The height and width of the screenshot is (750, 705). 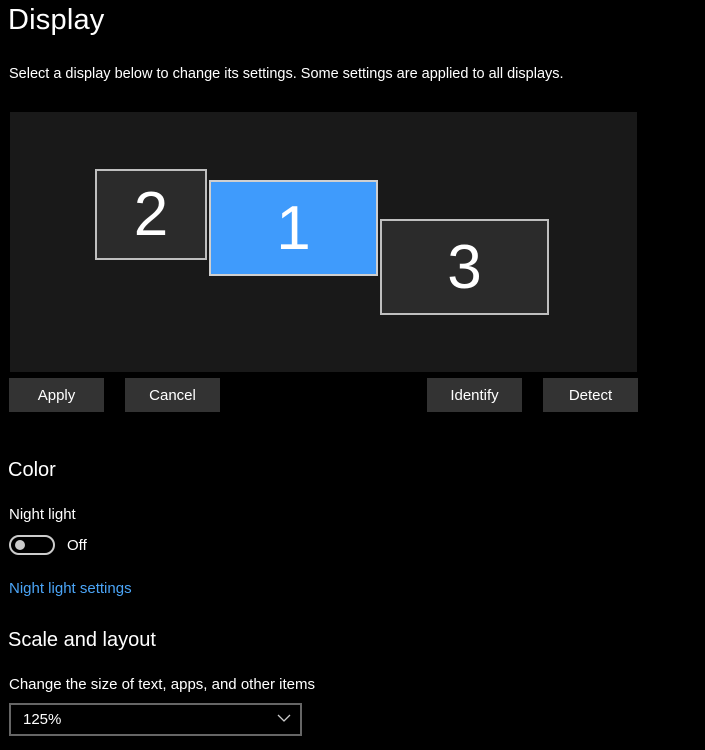 I want to click on scale-section-heading: Scale and layout, so click(x=82, y=640).